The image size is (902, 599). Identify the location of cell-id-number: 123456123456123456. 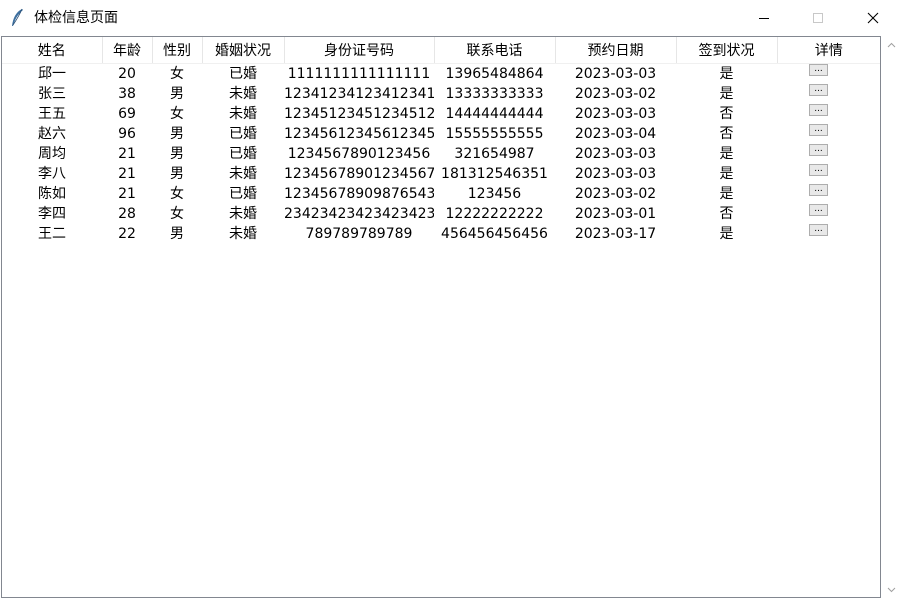
(359, 134).